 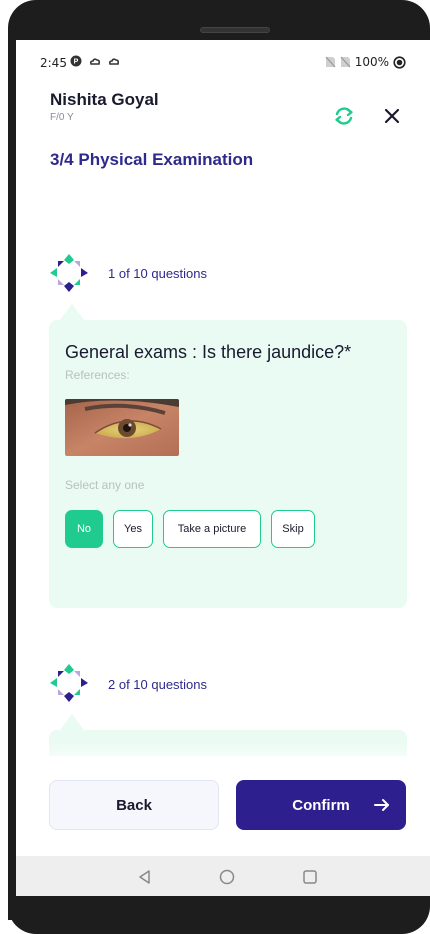 What do you see at coordinates (69, 273) in the screenshot?
I see `app-logo-icon` at bounding box center [69, 273].